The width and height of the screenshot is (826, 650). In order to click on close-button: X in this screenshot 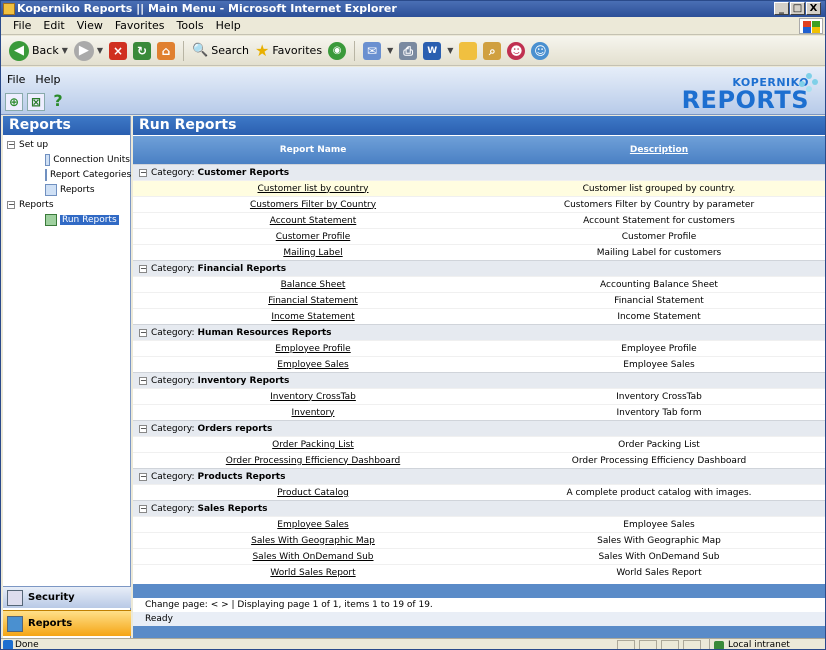, I will do `click(813, 8)`.